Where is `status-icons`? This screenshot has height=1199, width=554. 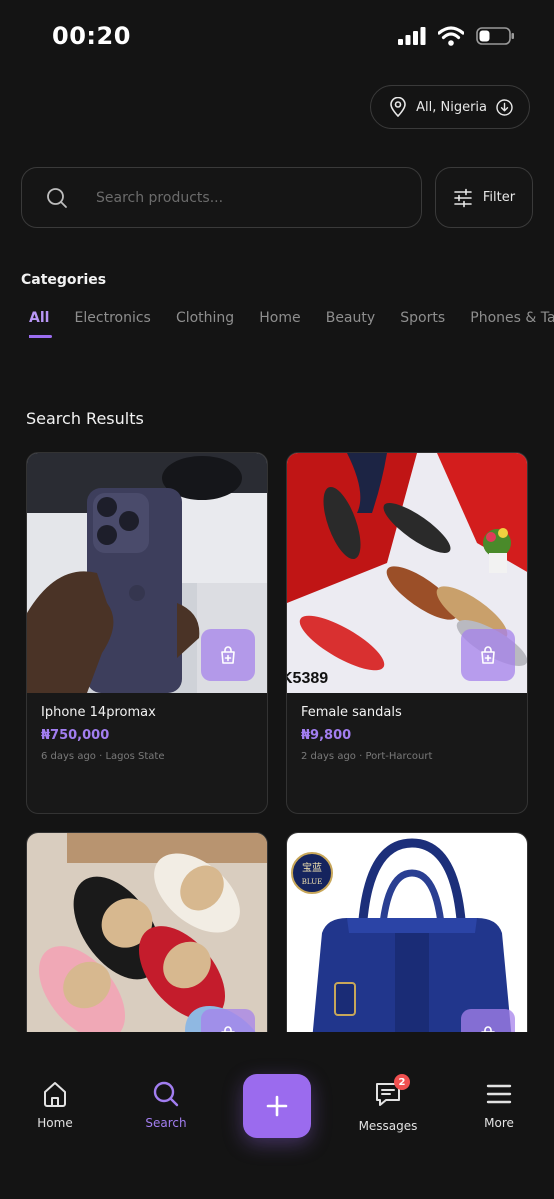
status-icons is located at coordinates (457, 36).